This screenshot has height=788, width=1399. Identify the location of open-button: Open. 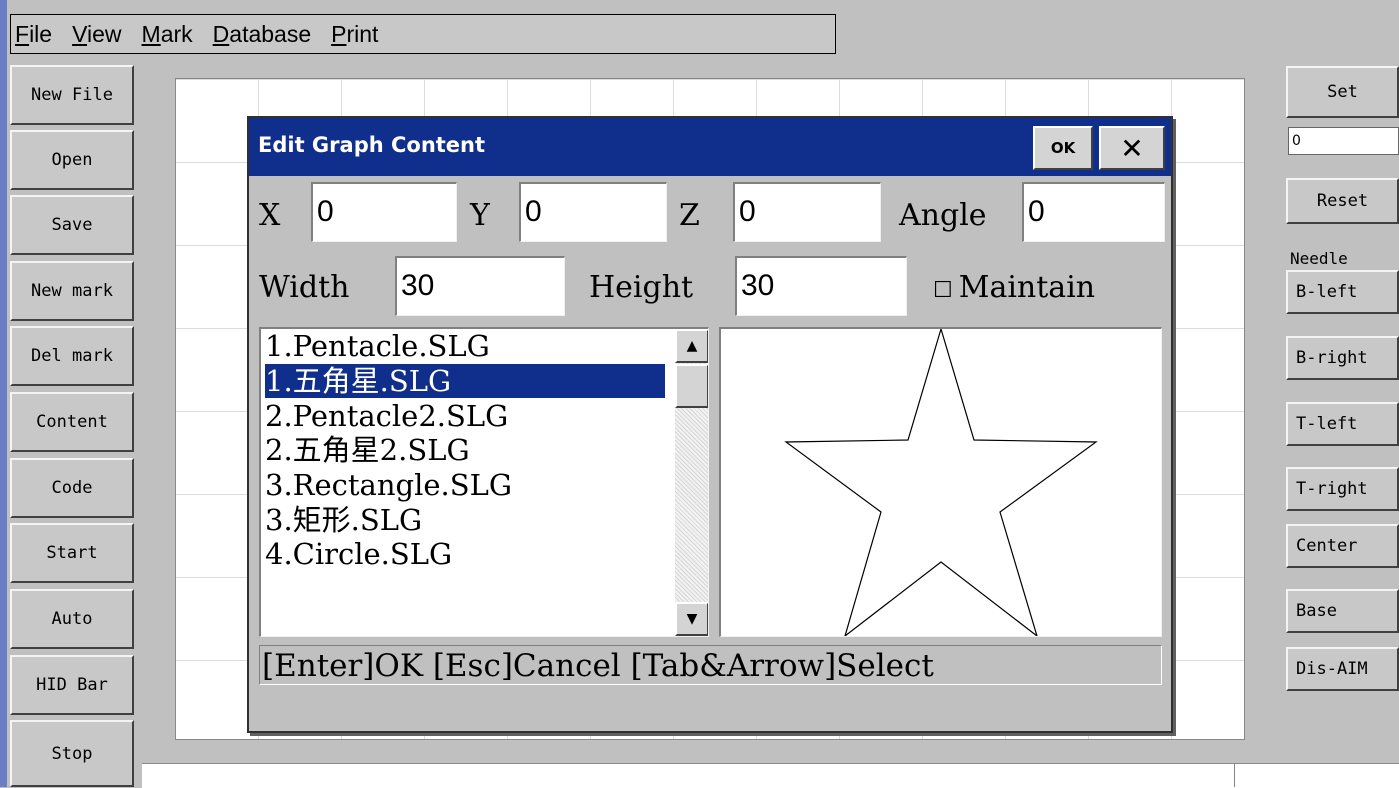
(72, 160).